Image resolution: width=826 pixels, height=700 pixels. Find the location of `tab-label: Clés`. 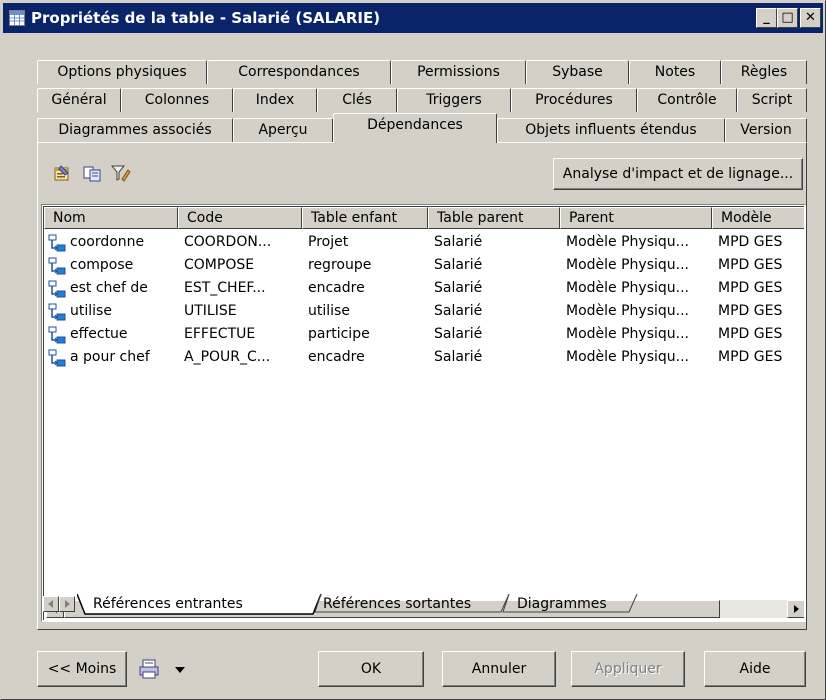

tab-label: Clés is located at coordinates (357, 100).